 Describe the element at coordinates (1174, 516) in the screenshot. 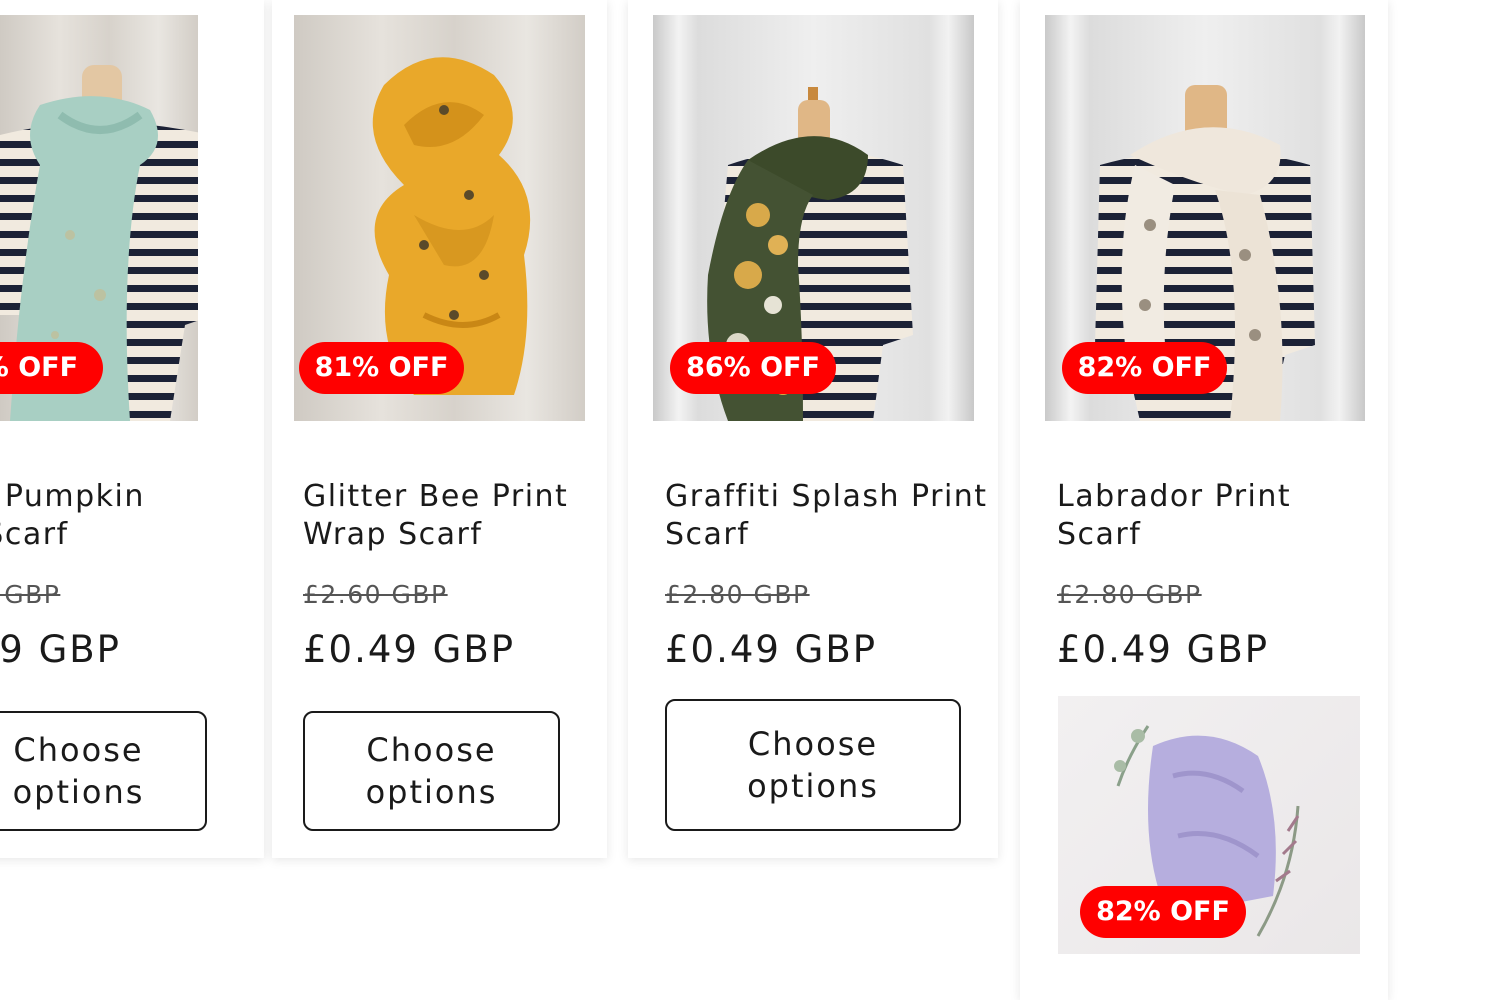

I see `product-title: Labrador Print Scarf` at that location.